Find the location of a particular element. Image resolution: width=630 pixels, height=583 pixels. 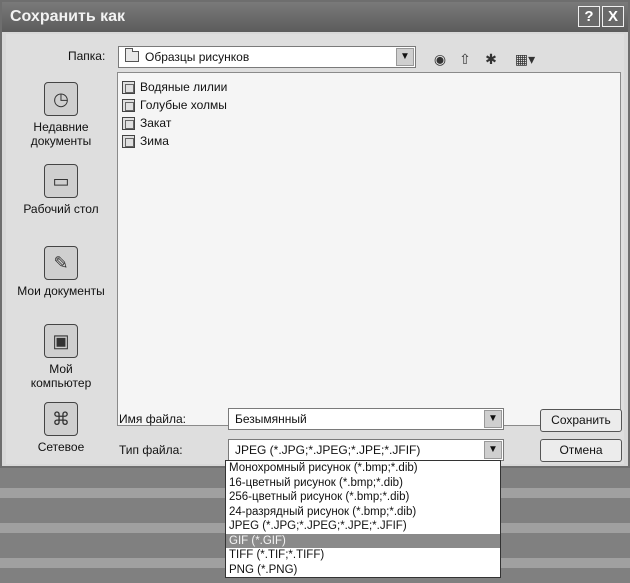

place-network: ⌘ Сетевое is located at coordinates (61, 428).